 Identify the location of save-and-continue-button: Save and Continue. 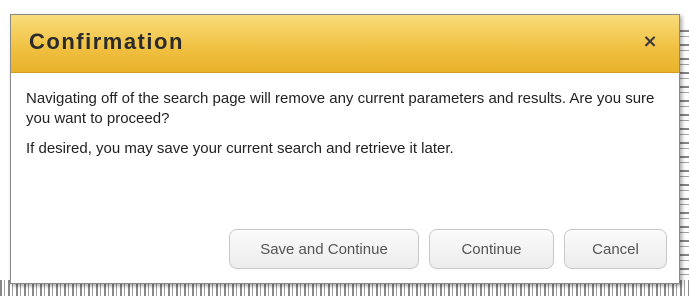
(324, 249).